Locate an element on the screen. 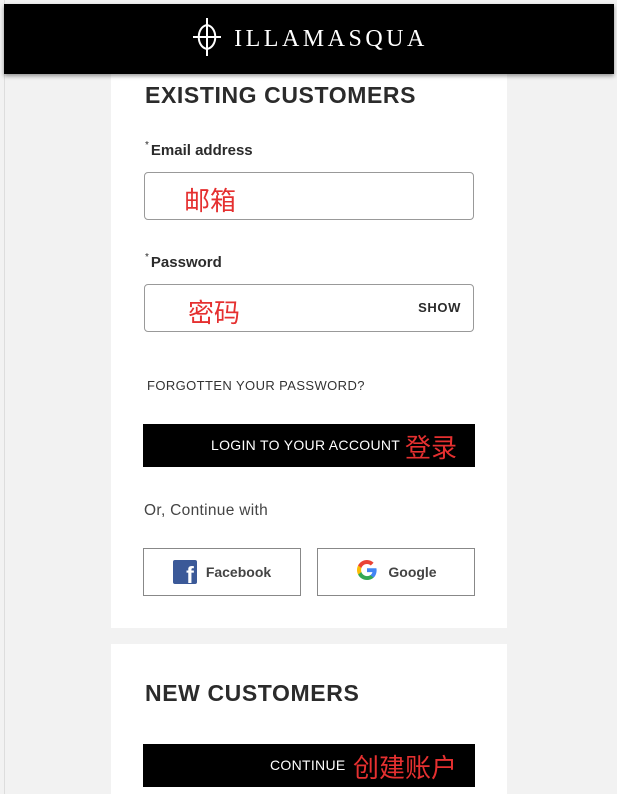 The image size is (617, 794). facebook-icon: f is located at coordinates (184, 572).